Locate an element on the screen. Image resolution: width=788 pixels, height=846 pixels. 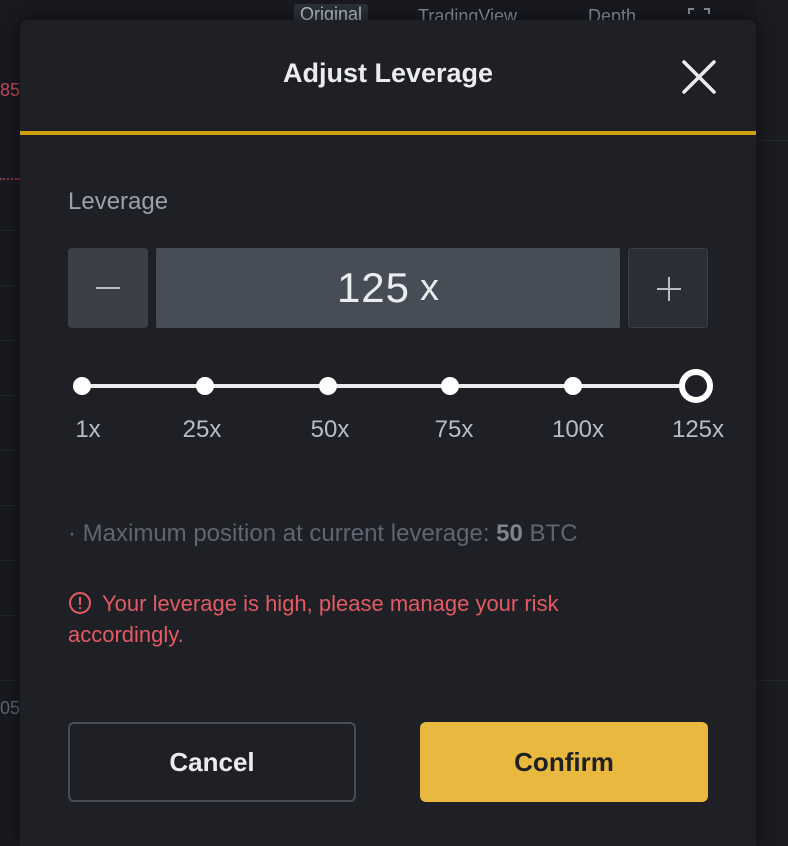
close-icon is located at coordinates (699, 77).